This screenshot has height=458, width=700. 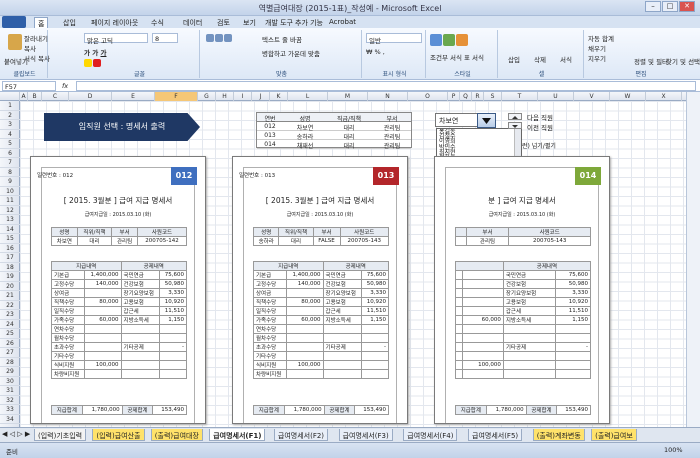 I want to click on column-header: G, so click(x=207, y=96).